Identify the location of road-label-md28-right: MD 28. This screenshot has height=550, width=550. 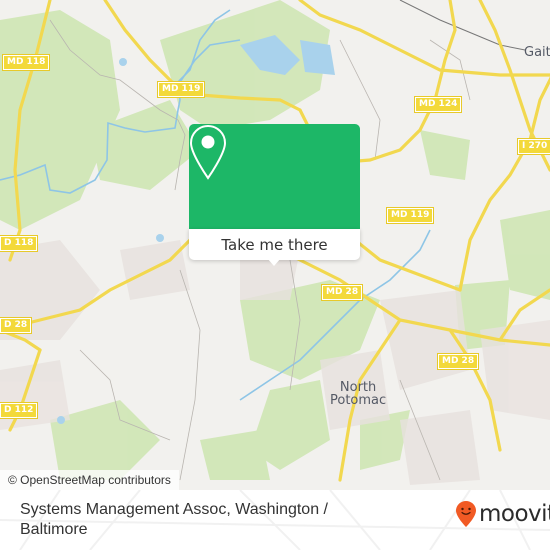
(458, 361).